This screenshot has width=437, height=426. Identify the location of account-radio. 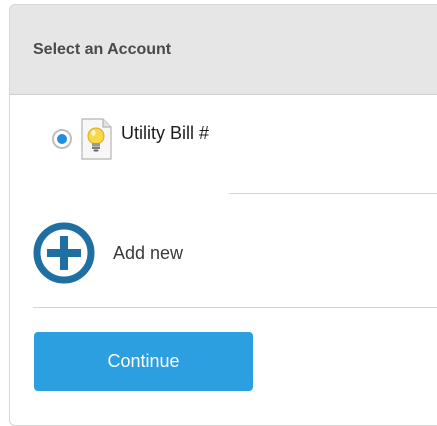
(62, 139).